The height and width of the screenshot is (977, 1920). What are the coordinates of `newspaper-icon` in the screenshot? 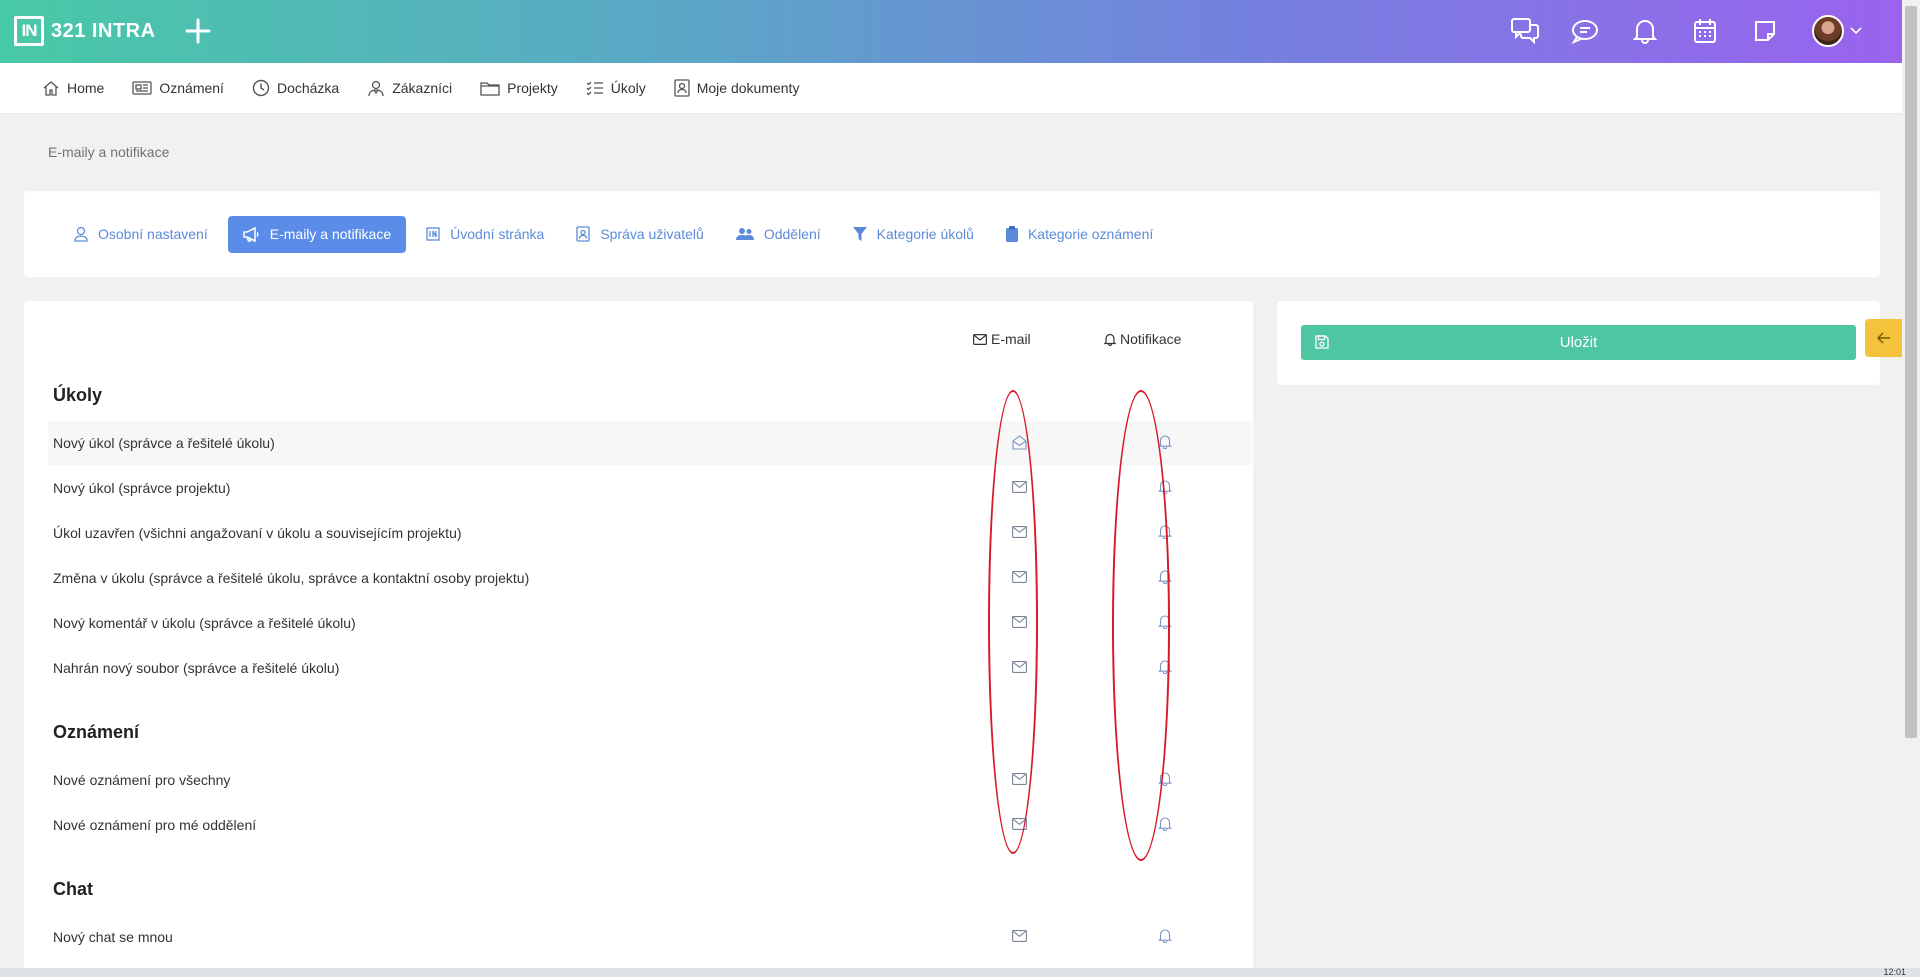 It's located at (142, 88).